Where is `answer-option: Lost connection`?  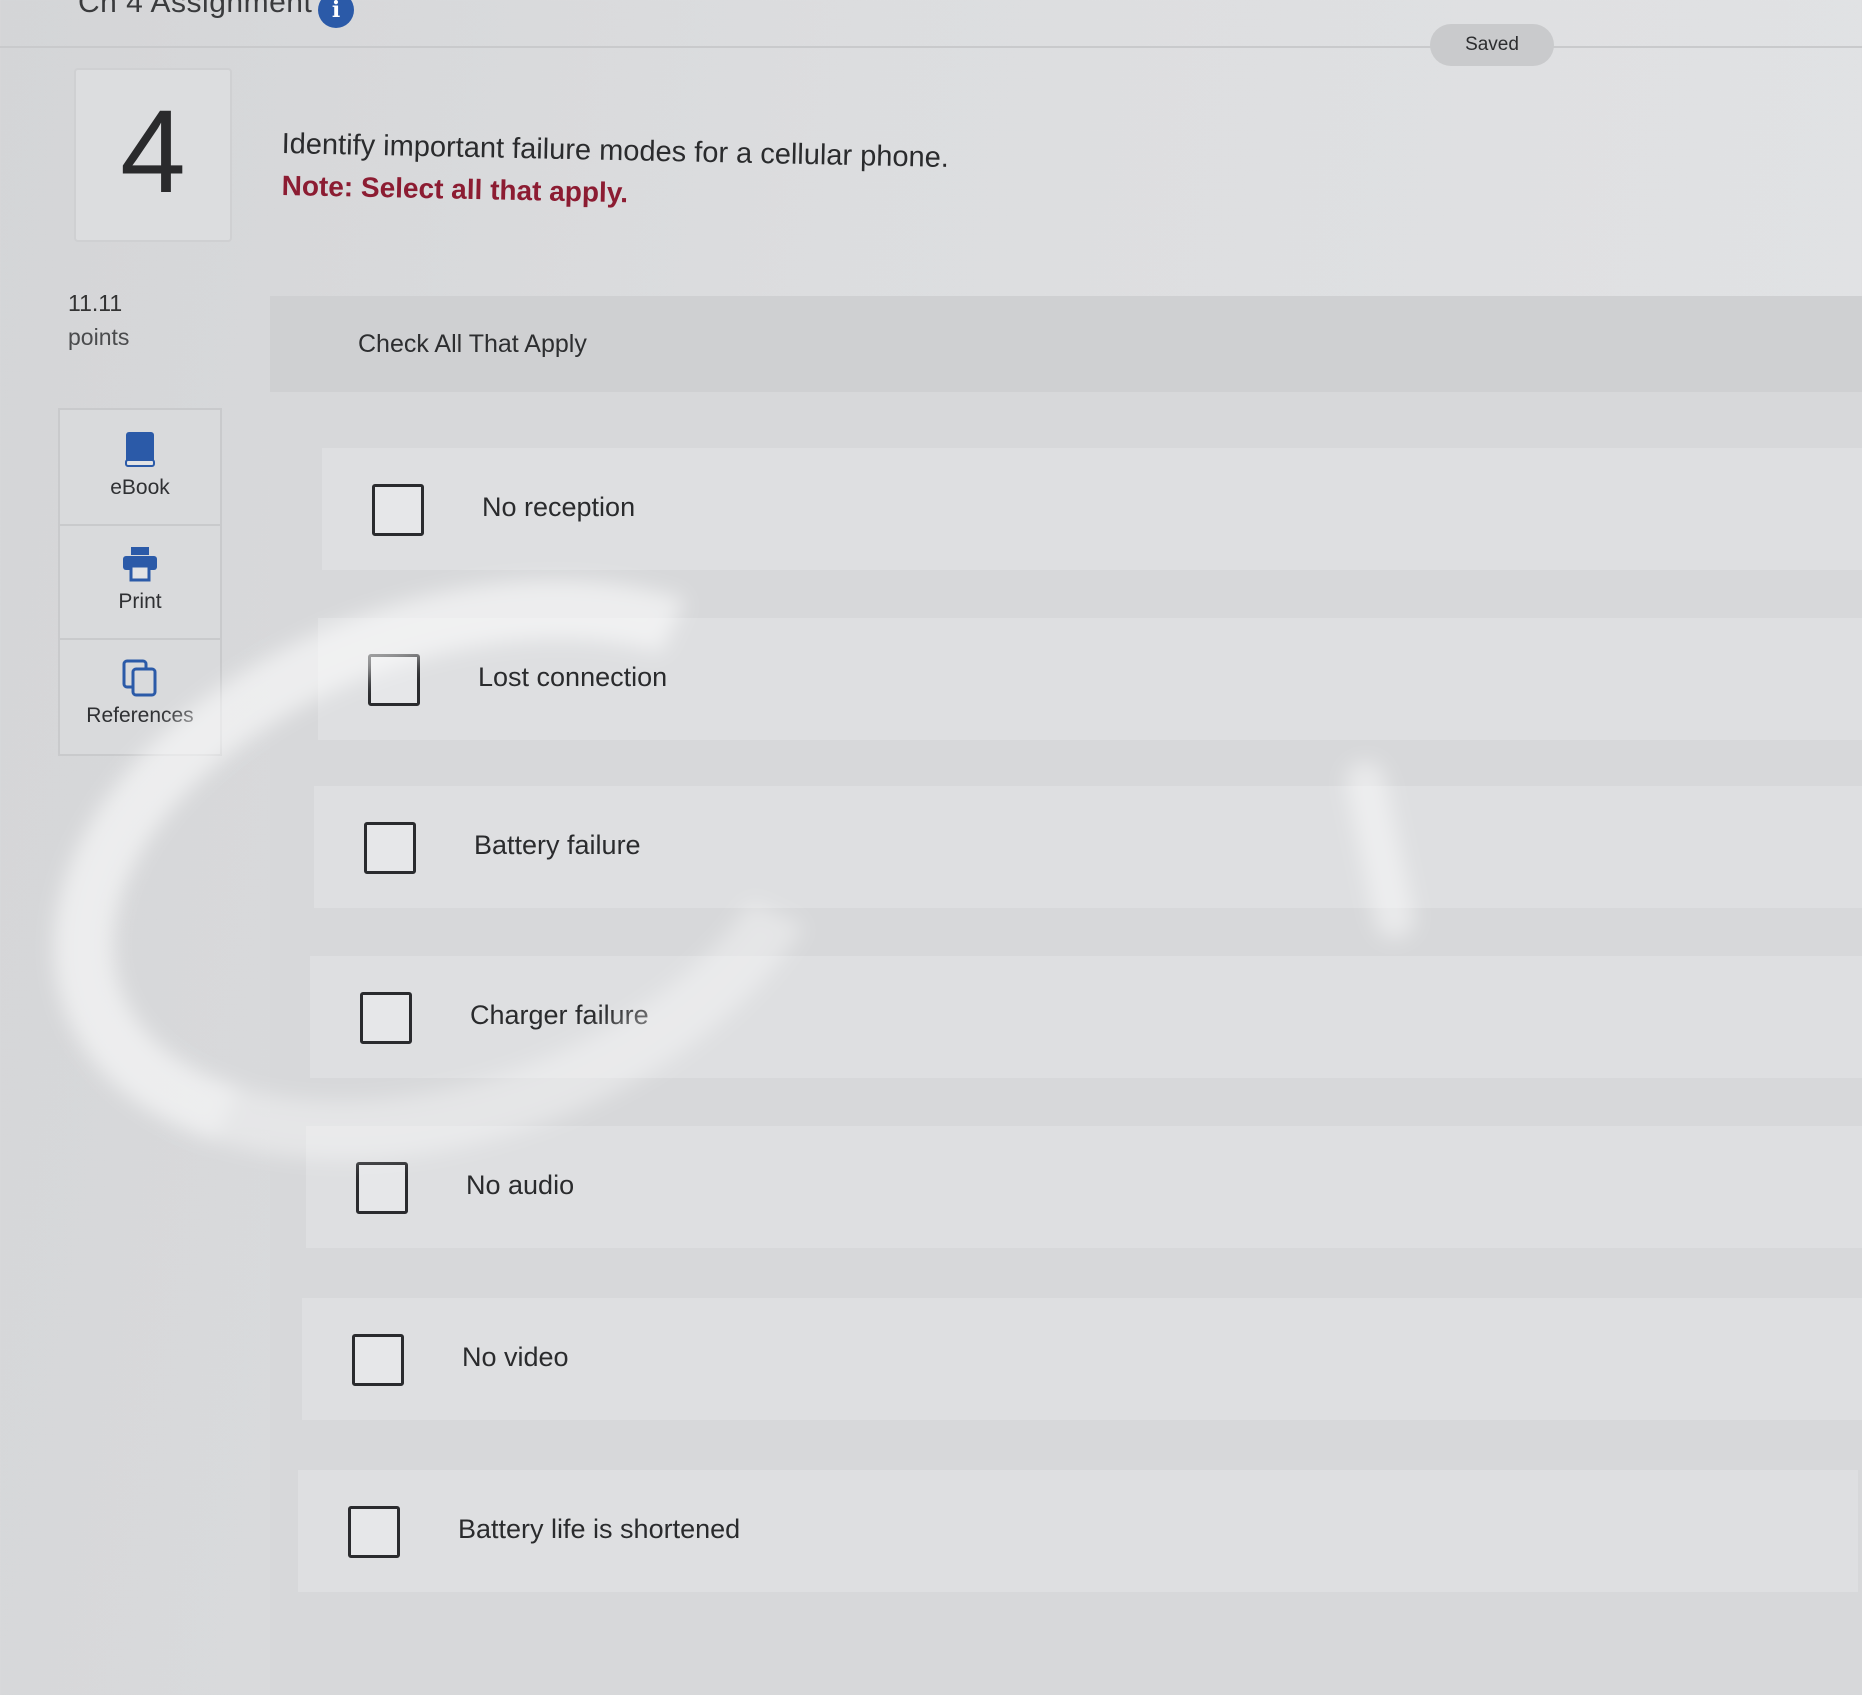 answer-option: Lost connection is located at coordinates (1090, 679).